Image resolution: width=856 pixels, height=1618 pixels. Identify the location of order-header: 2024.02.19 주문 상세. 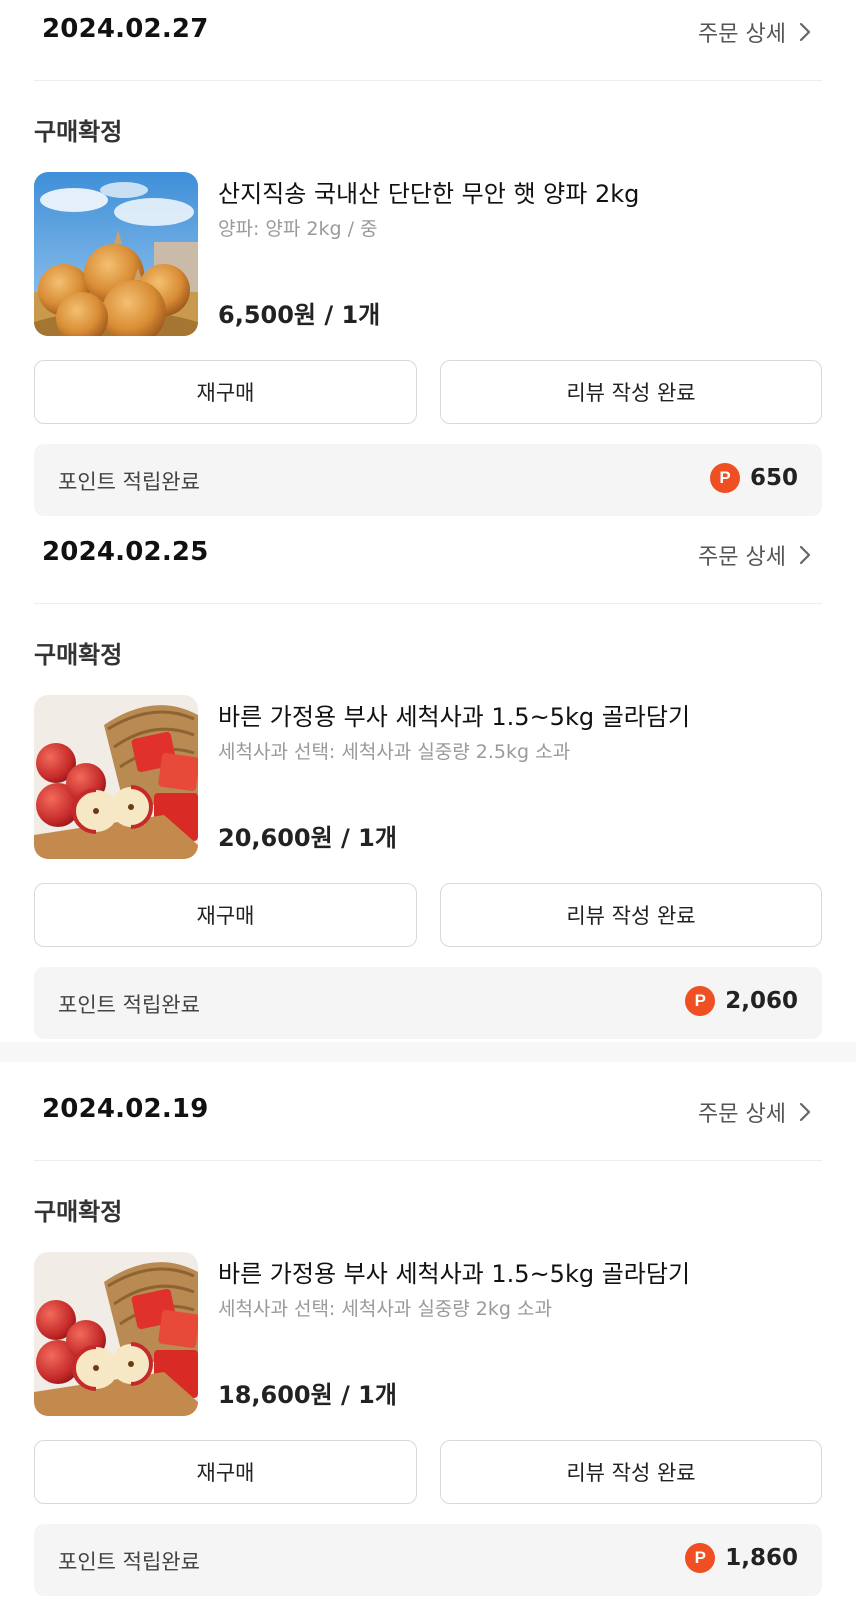
(428, 1120).